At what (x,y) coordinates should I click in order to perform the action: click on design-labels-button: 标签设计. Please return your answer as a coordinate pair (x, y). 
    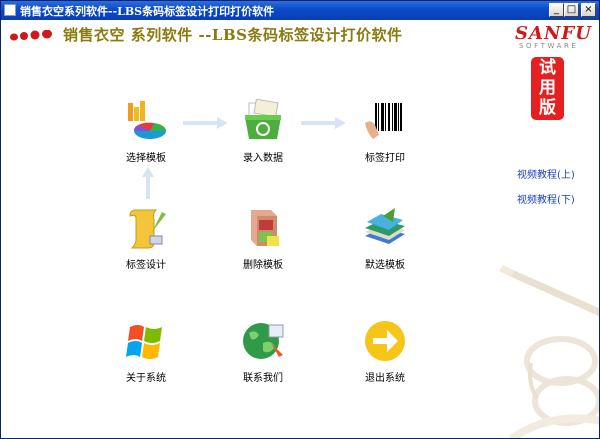
    Looking at the image, I should click on (144, 241).